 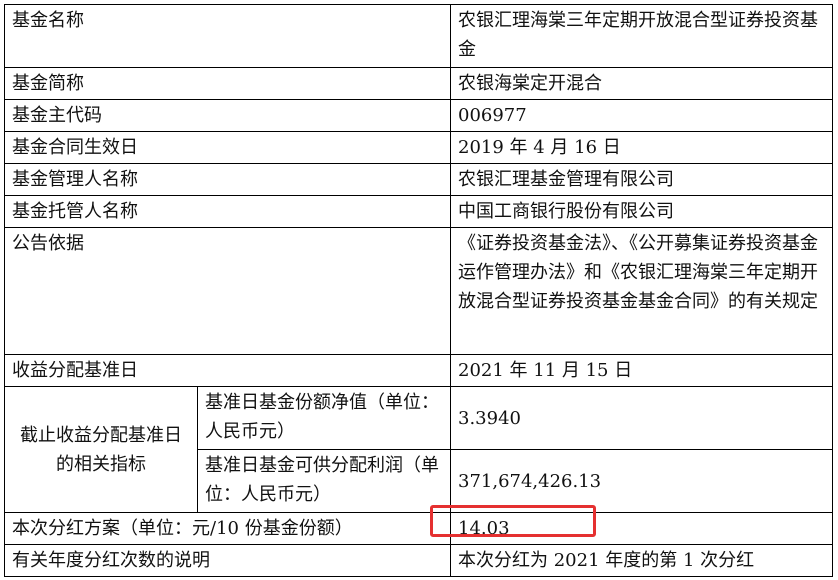 I want to click on table-row: 基金托管人名称 中国工商银行股份有限公司, so click(x=418, y=211).